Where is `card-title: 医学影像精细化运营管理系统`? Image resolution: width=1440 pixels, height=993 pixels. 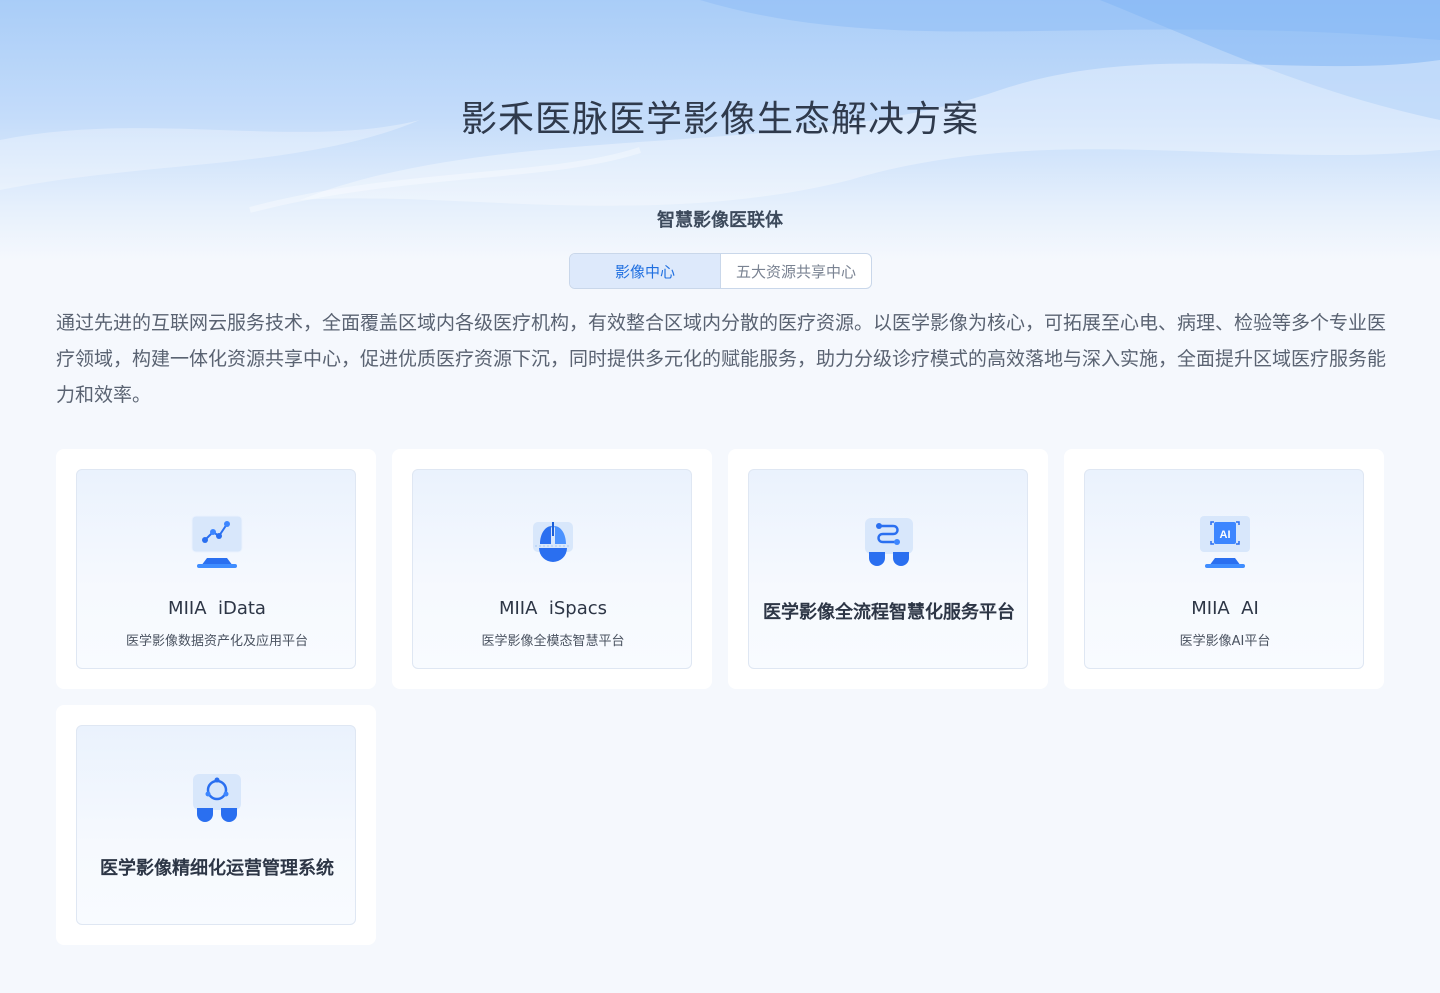
card-title: 医学影像精细化运营管理系统 is located at coordinates (217, 868).